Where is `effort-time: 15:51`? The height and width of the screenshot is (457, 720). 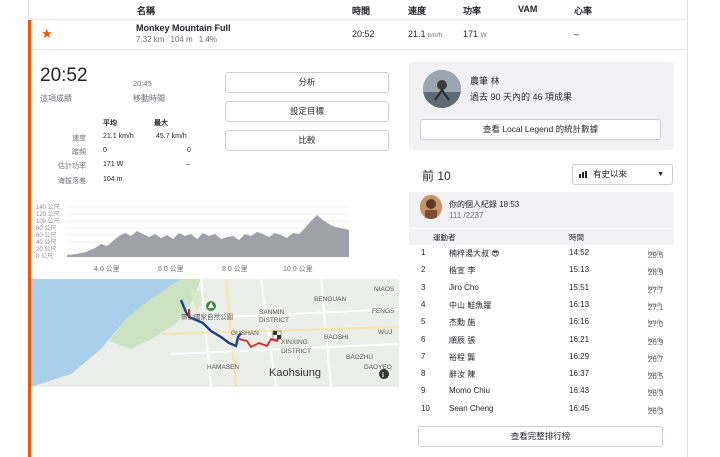
effort-time: 15:51 is located at coordinates (579, 287).